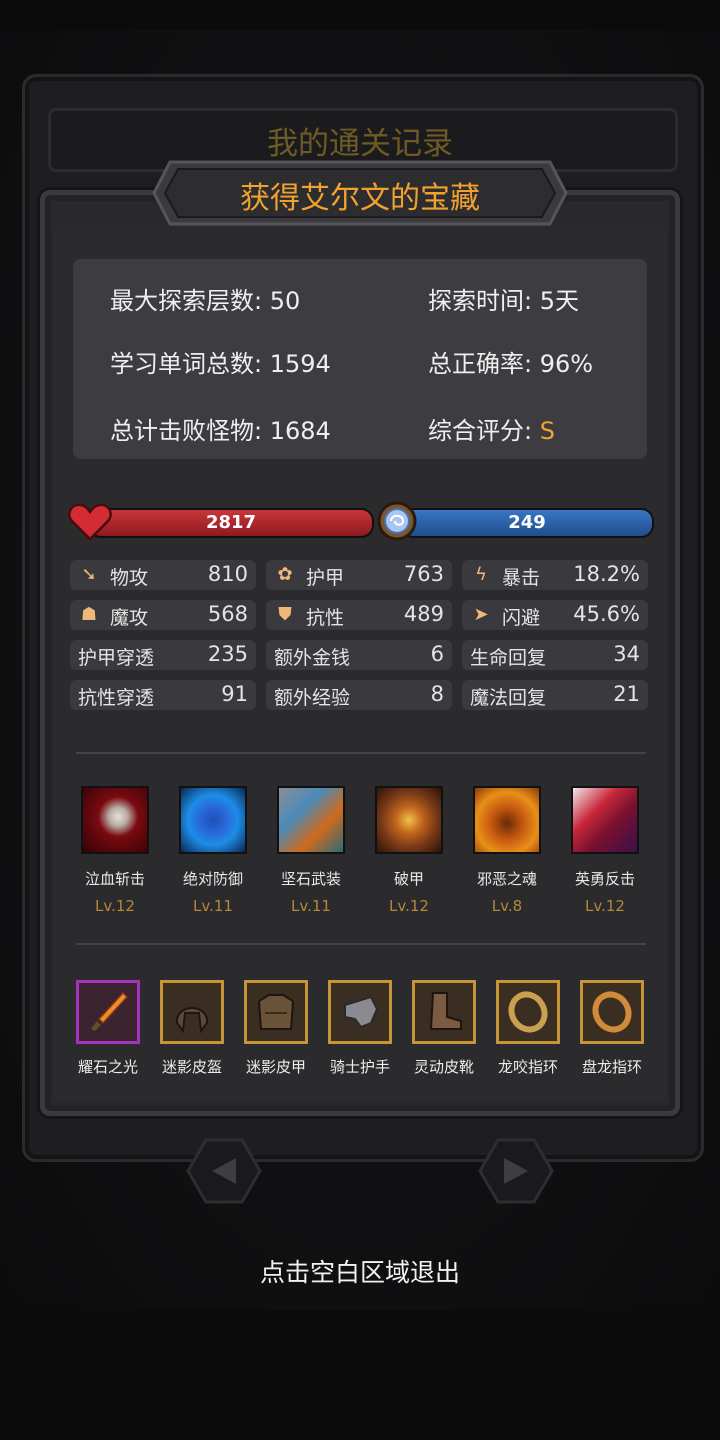 The image size is (720, 1440). I want to click on rating-text: 综合评分: S, so click(491, 428).